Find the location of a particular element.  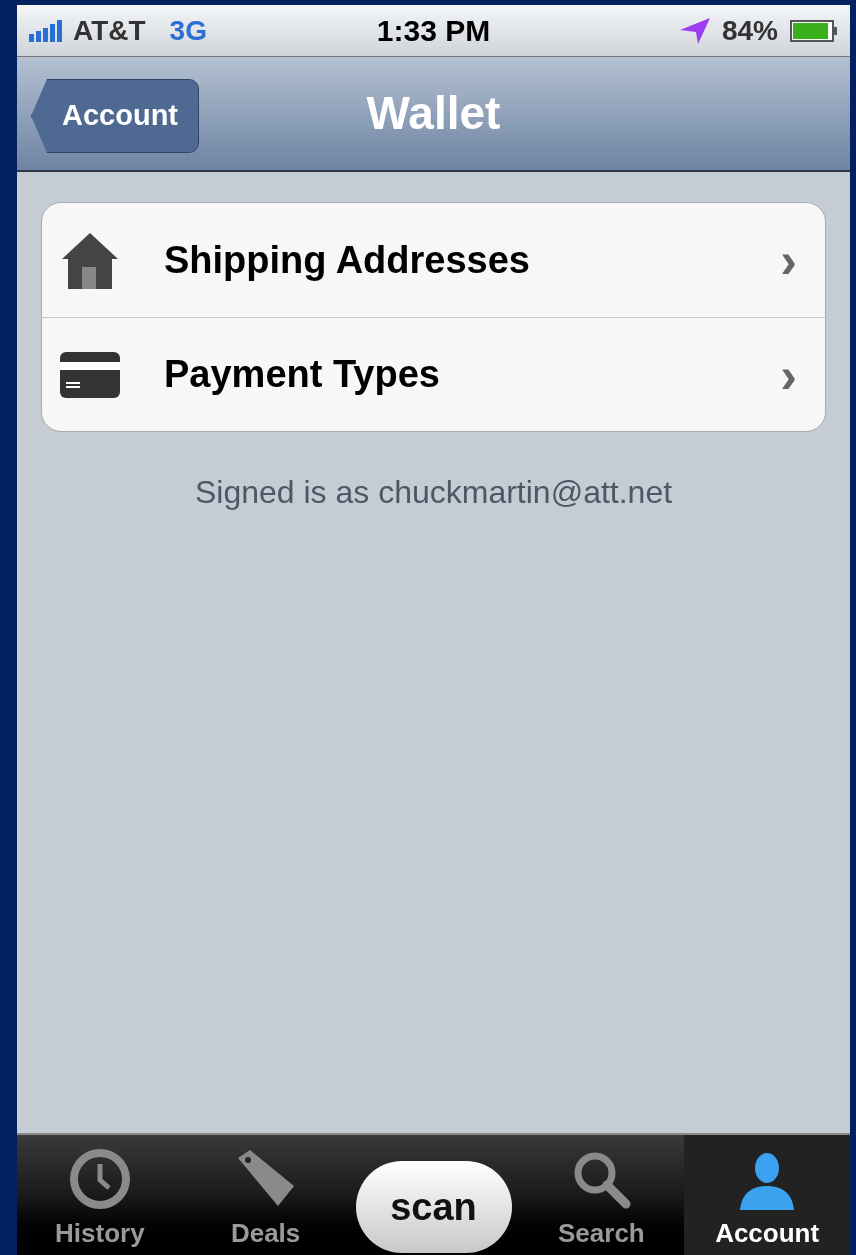

back-button: Account is located at coordinates (115, 116).